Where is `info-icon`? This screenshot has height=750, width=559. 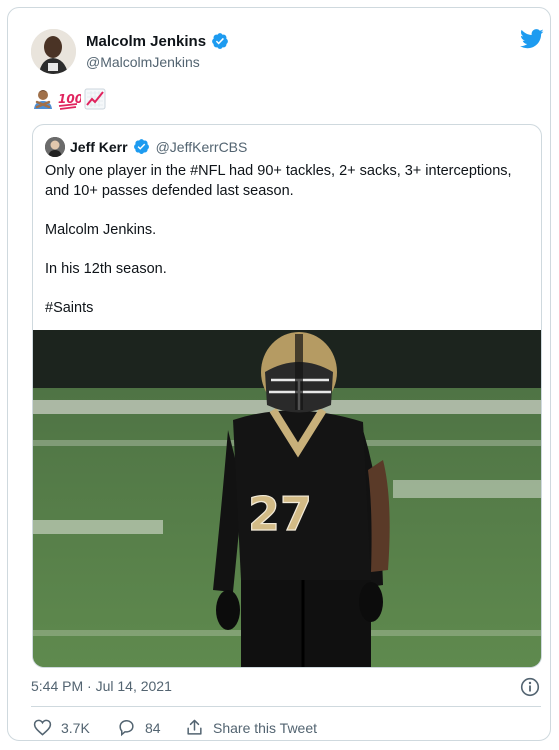 info-icon is located at coordinates (530, 687).